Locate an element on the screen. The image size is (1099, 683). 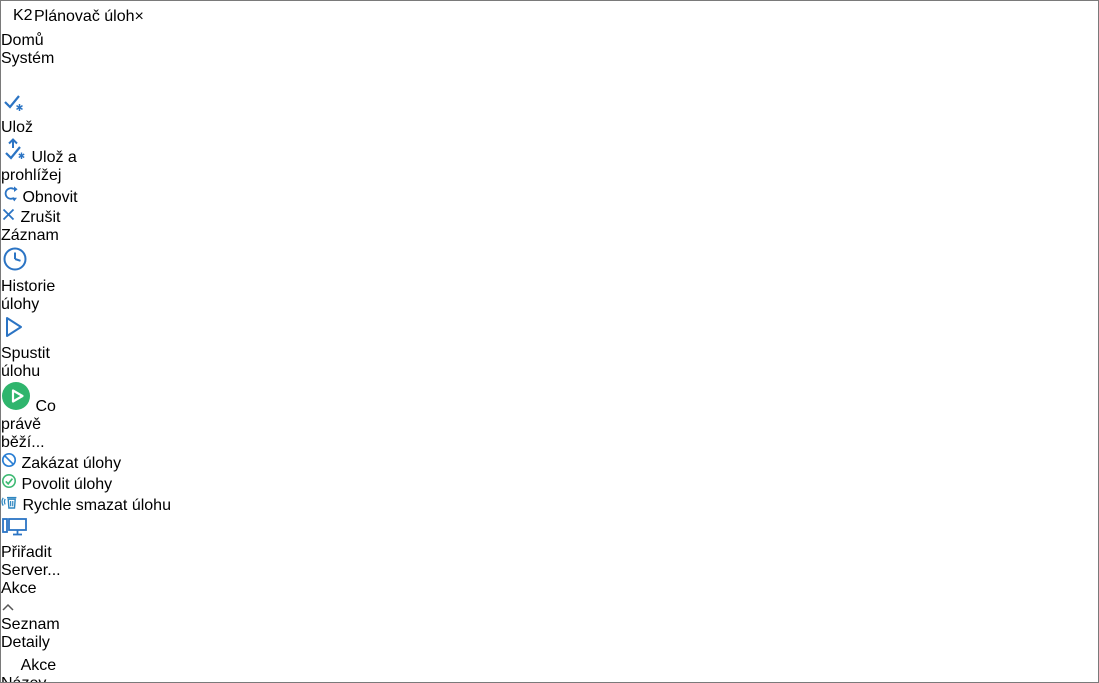
task-history-label: Historie úlohy is located at coordinates (28, 295).